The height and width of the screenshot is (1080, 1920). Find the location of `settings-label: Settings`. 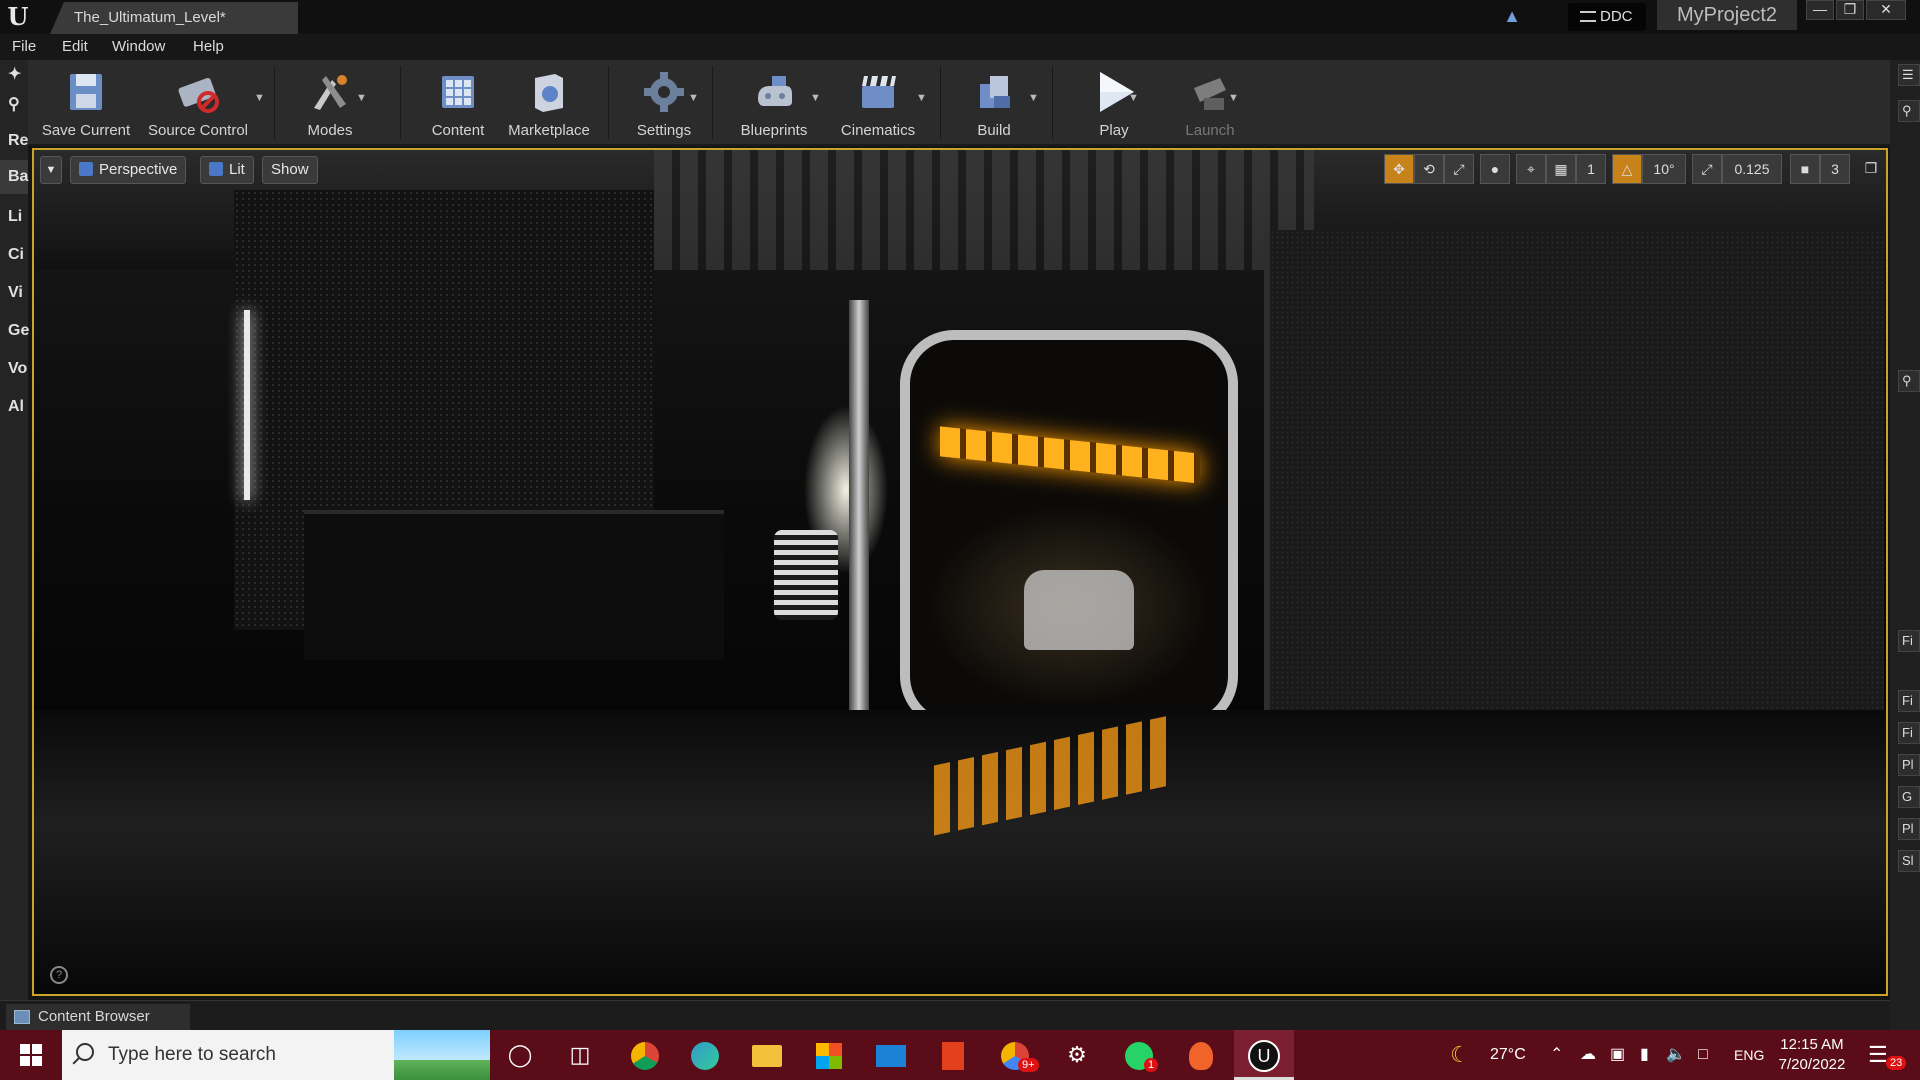

settings-label: Settings is located at coordinates (664, 130).